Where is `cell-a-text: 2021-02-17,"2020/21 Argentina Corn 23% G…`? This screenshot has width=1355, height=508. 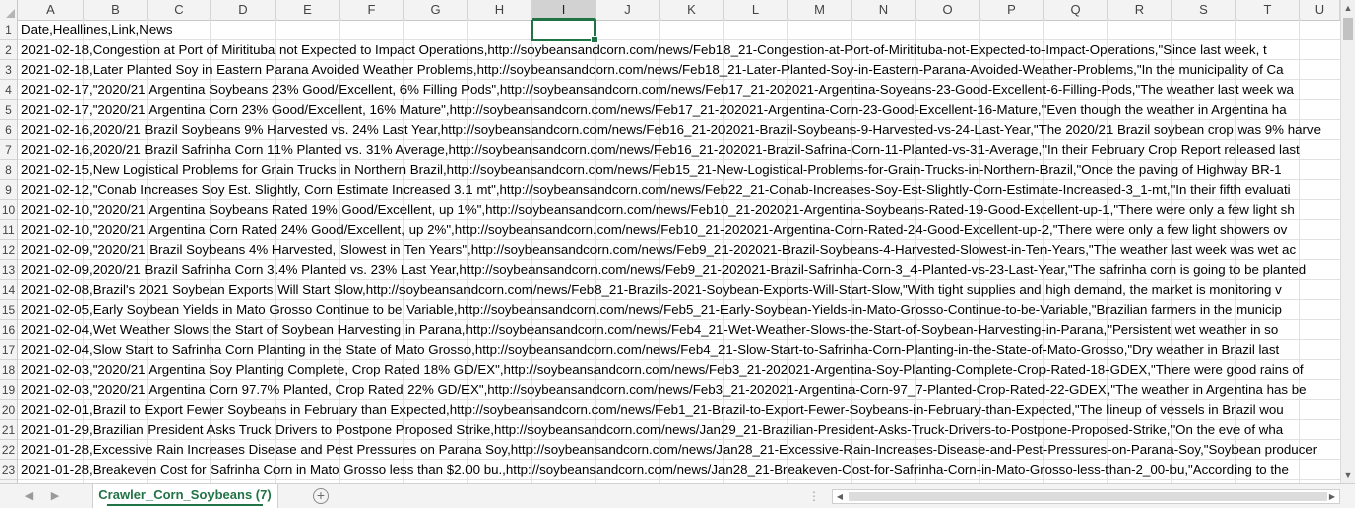
cell-a-text: 2021-02-17,"2020/21 Argentina Corn 23% G… is located at coordinates (654, 110).